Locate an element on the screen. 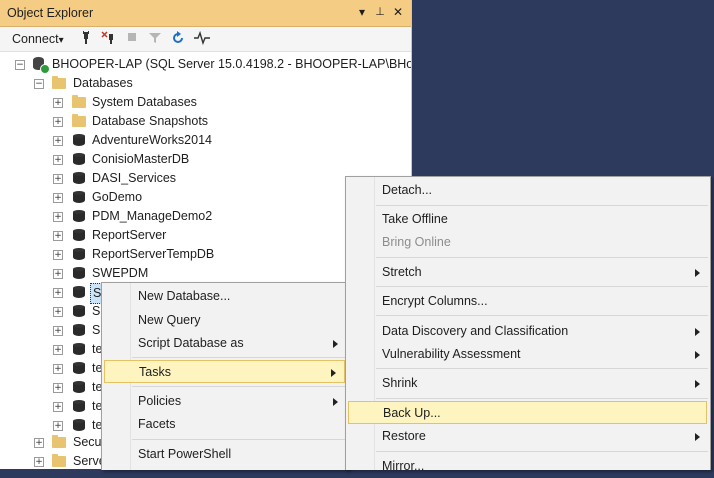 The width and height of the screenshot is (714, 478). menu-item-vulnerability-assessment: Vulnerability Assessment is located at coordinates (528, 354).